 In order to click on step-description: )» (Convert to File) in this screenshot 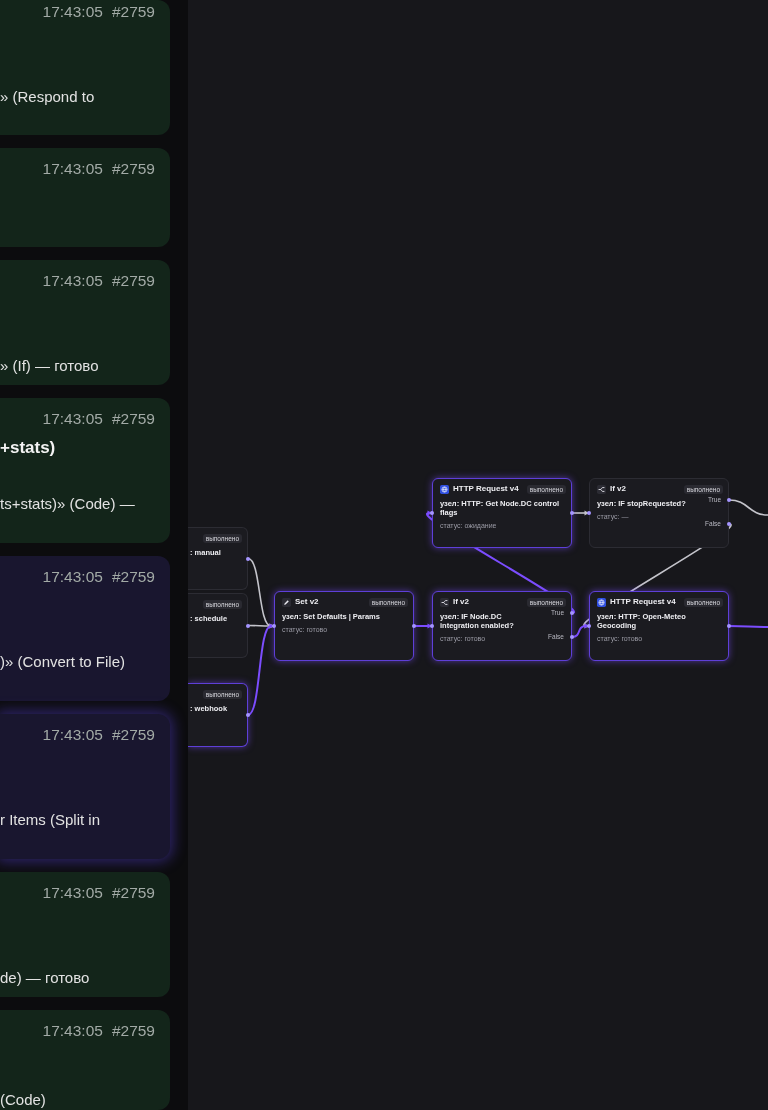, I will do `click(63, 662)`.